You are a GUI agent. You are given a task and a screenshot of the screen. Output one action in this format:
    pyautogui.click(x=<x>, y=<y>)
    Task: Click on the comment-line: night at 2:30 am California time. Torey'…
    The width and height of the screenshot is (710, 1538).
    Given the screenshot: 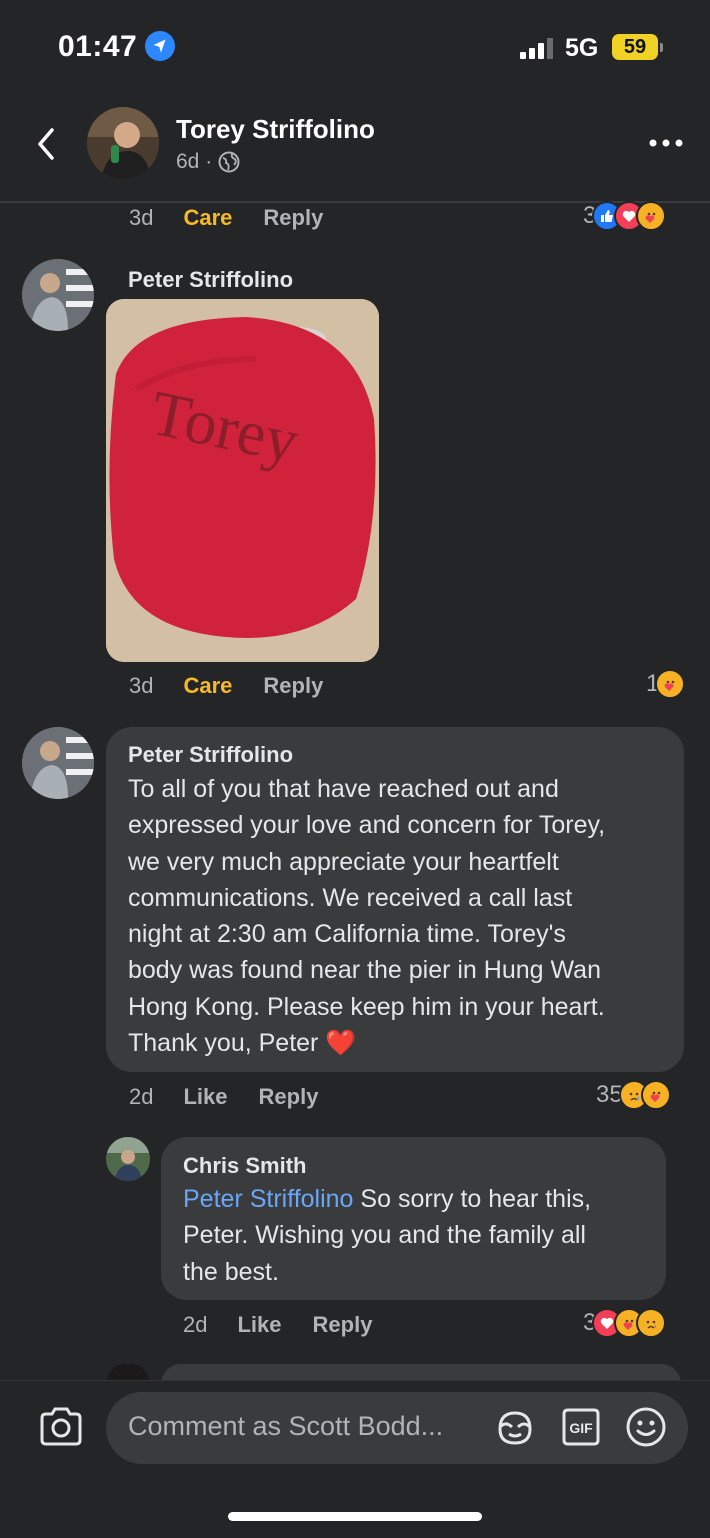 What is the action you would take?
    pyautogui.click(x=347, y=934)
    